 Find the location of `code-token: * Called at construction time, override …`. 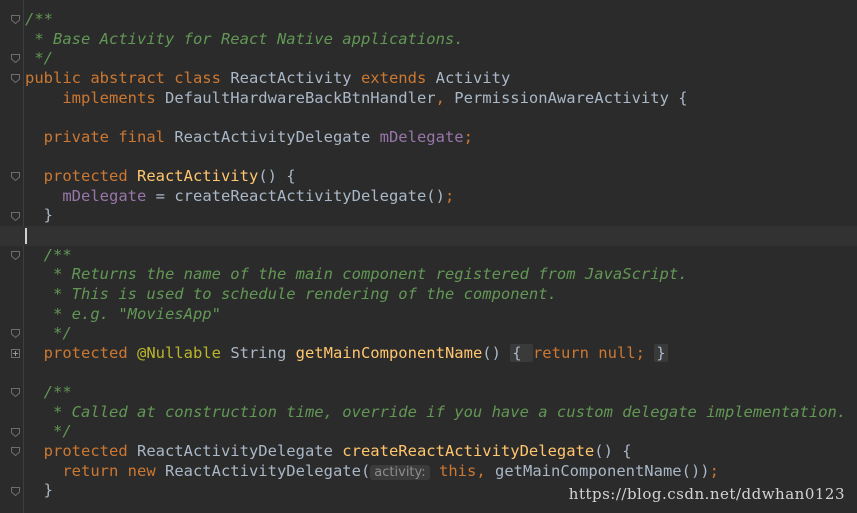

code-token: * Called at construction time, override … is located at coordinates (436, 411).